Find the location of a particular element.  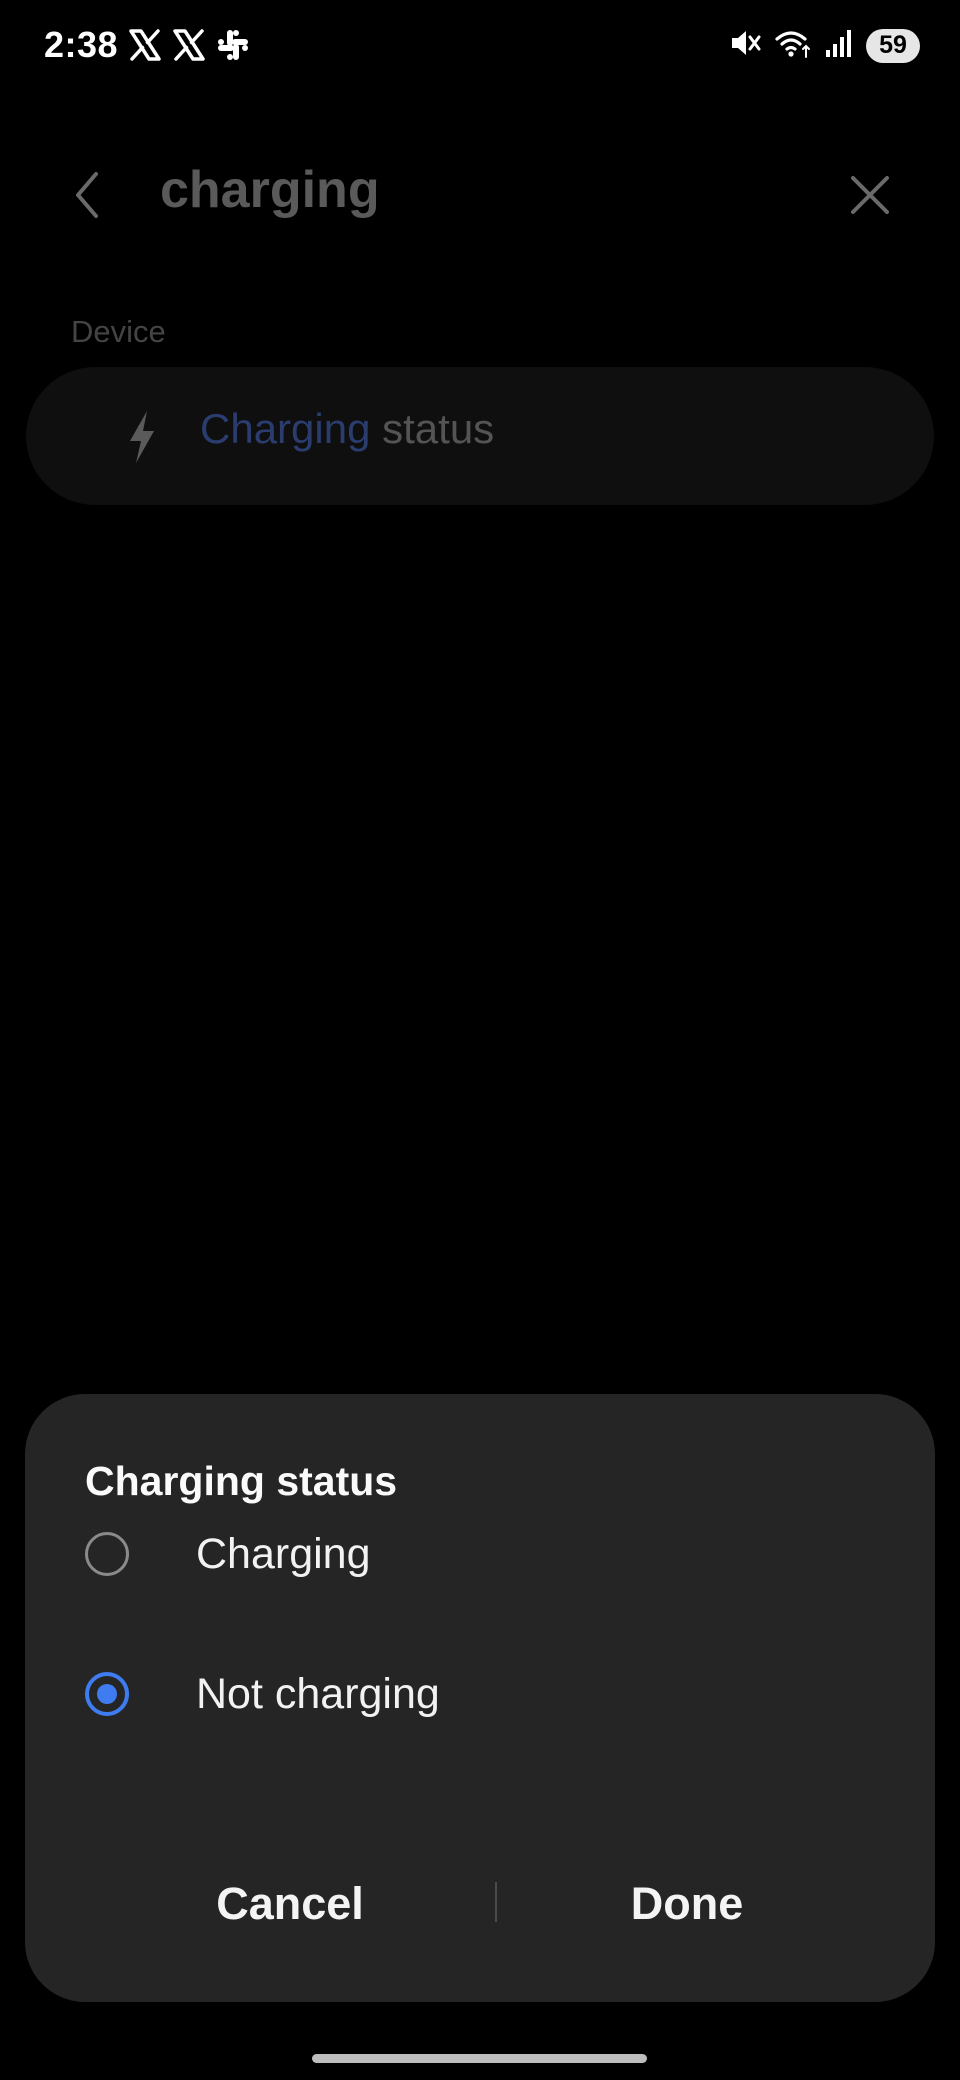

section-label: Device is located at coordinates (118, 331).